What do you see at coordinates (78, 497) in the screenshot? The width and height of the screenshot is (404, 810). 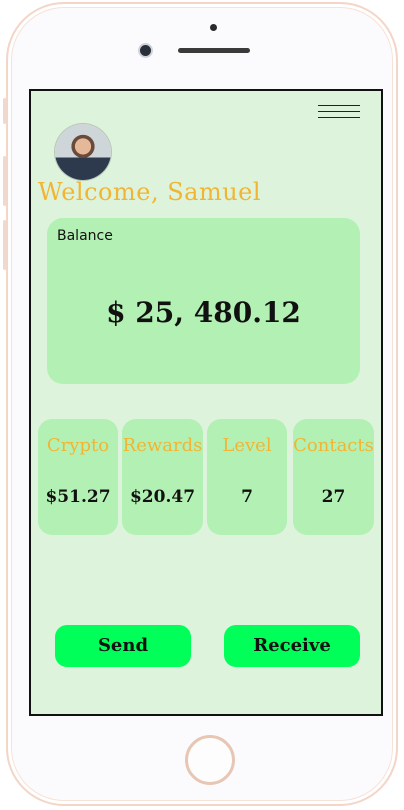 I see `stat-value: $51.27` at bounding box center [78, 497].